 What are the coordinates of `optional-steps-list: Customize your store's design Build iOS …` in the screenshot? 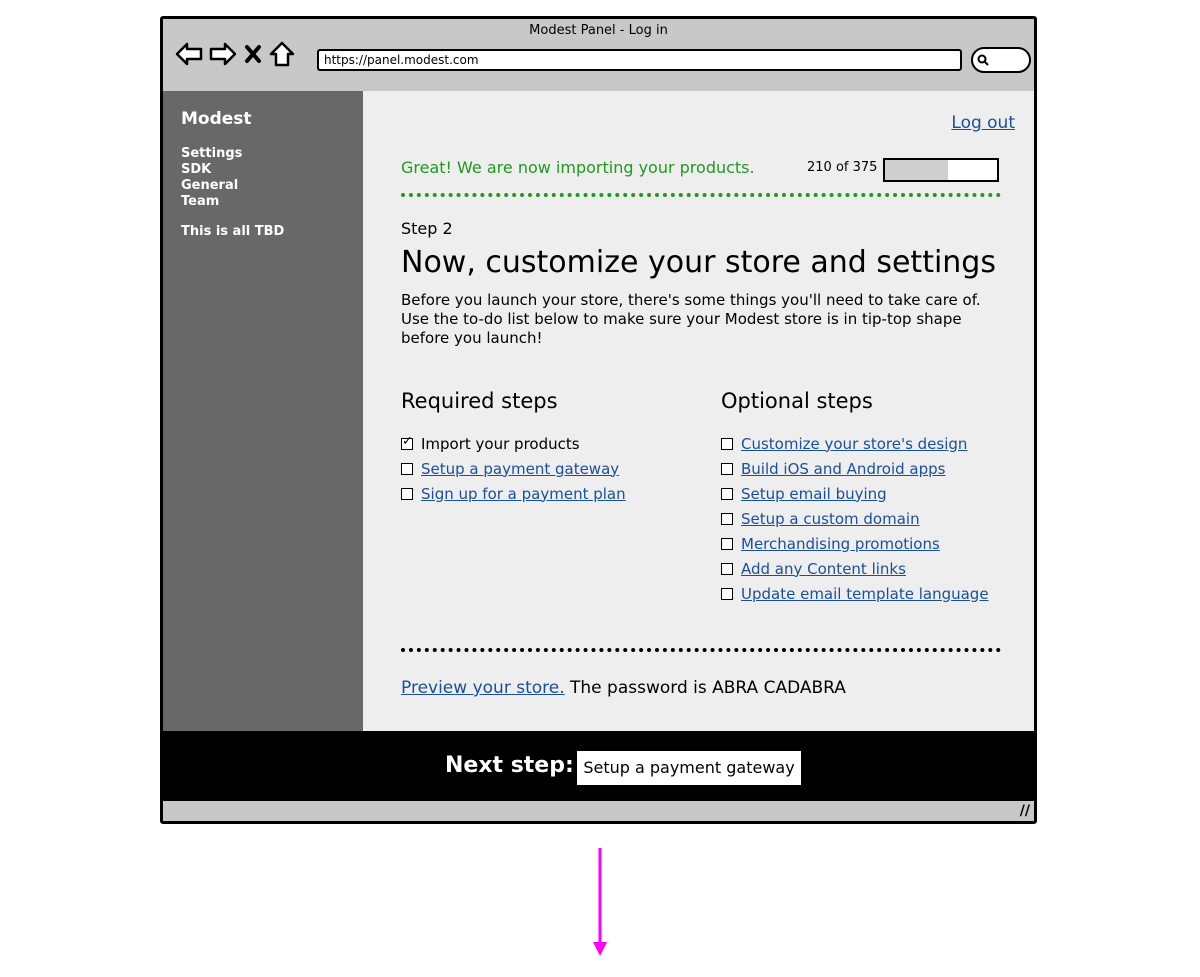 It's located at (855, 518).